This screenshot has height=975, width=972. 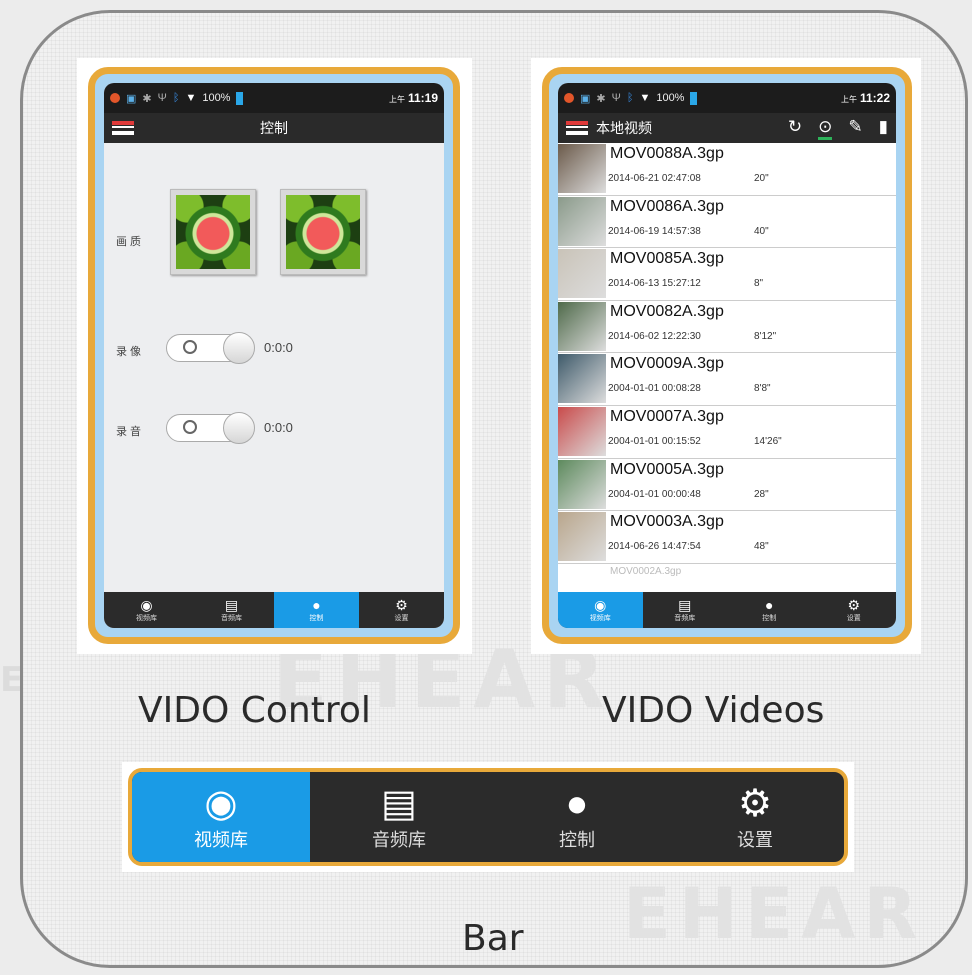 I want to click on video-duration: 8", so click(x=759, y=284).